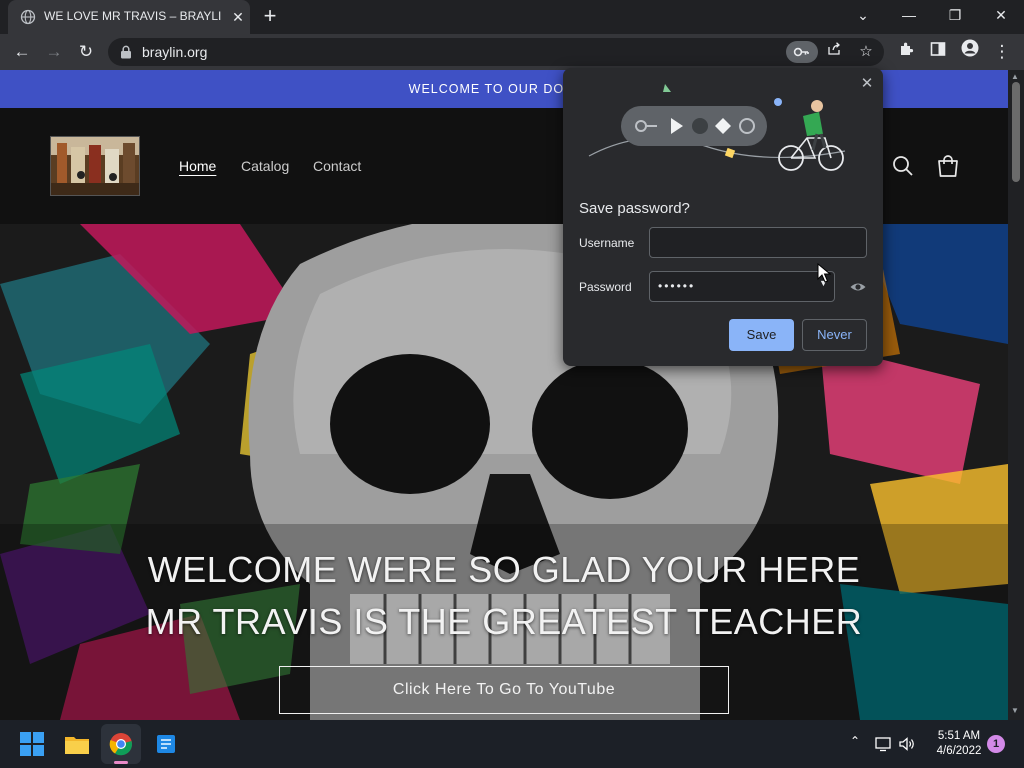 This screenshot has height=768, width=1024. I want to click on password-field: ••••••, so click(742, 286).